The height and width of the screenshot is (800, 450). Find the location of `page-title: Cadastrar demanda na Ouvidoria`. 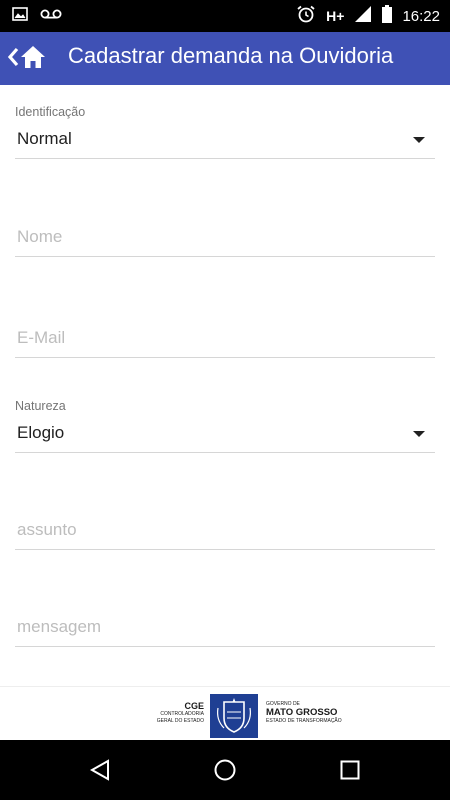

page-title: Cadastrar demanda na Ouvidoria is located at coordinates (231, 55).